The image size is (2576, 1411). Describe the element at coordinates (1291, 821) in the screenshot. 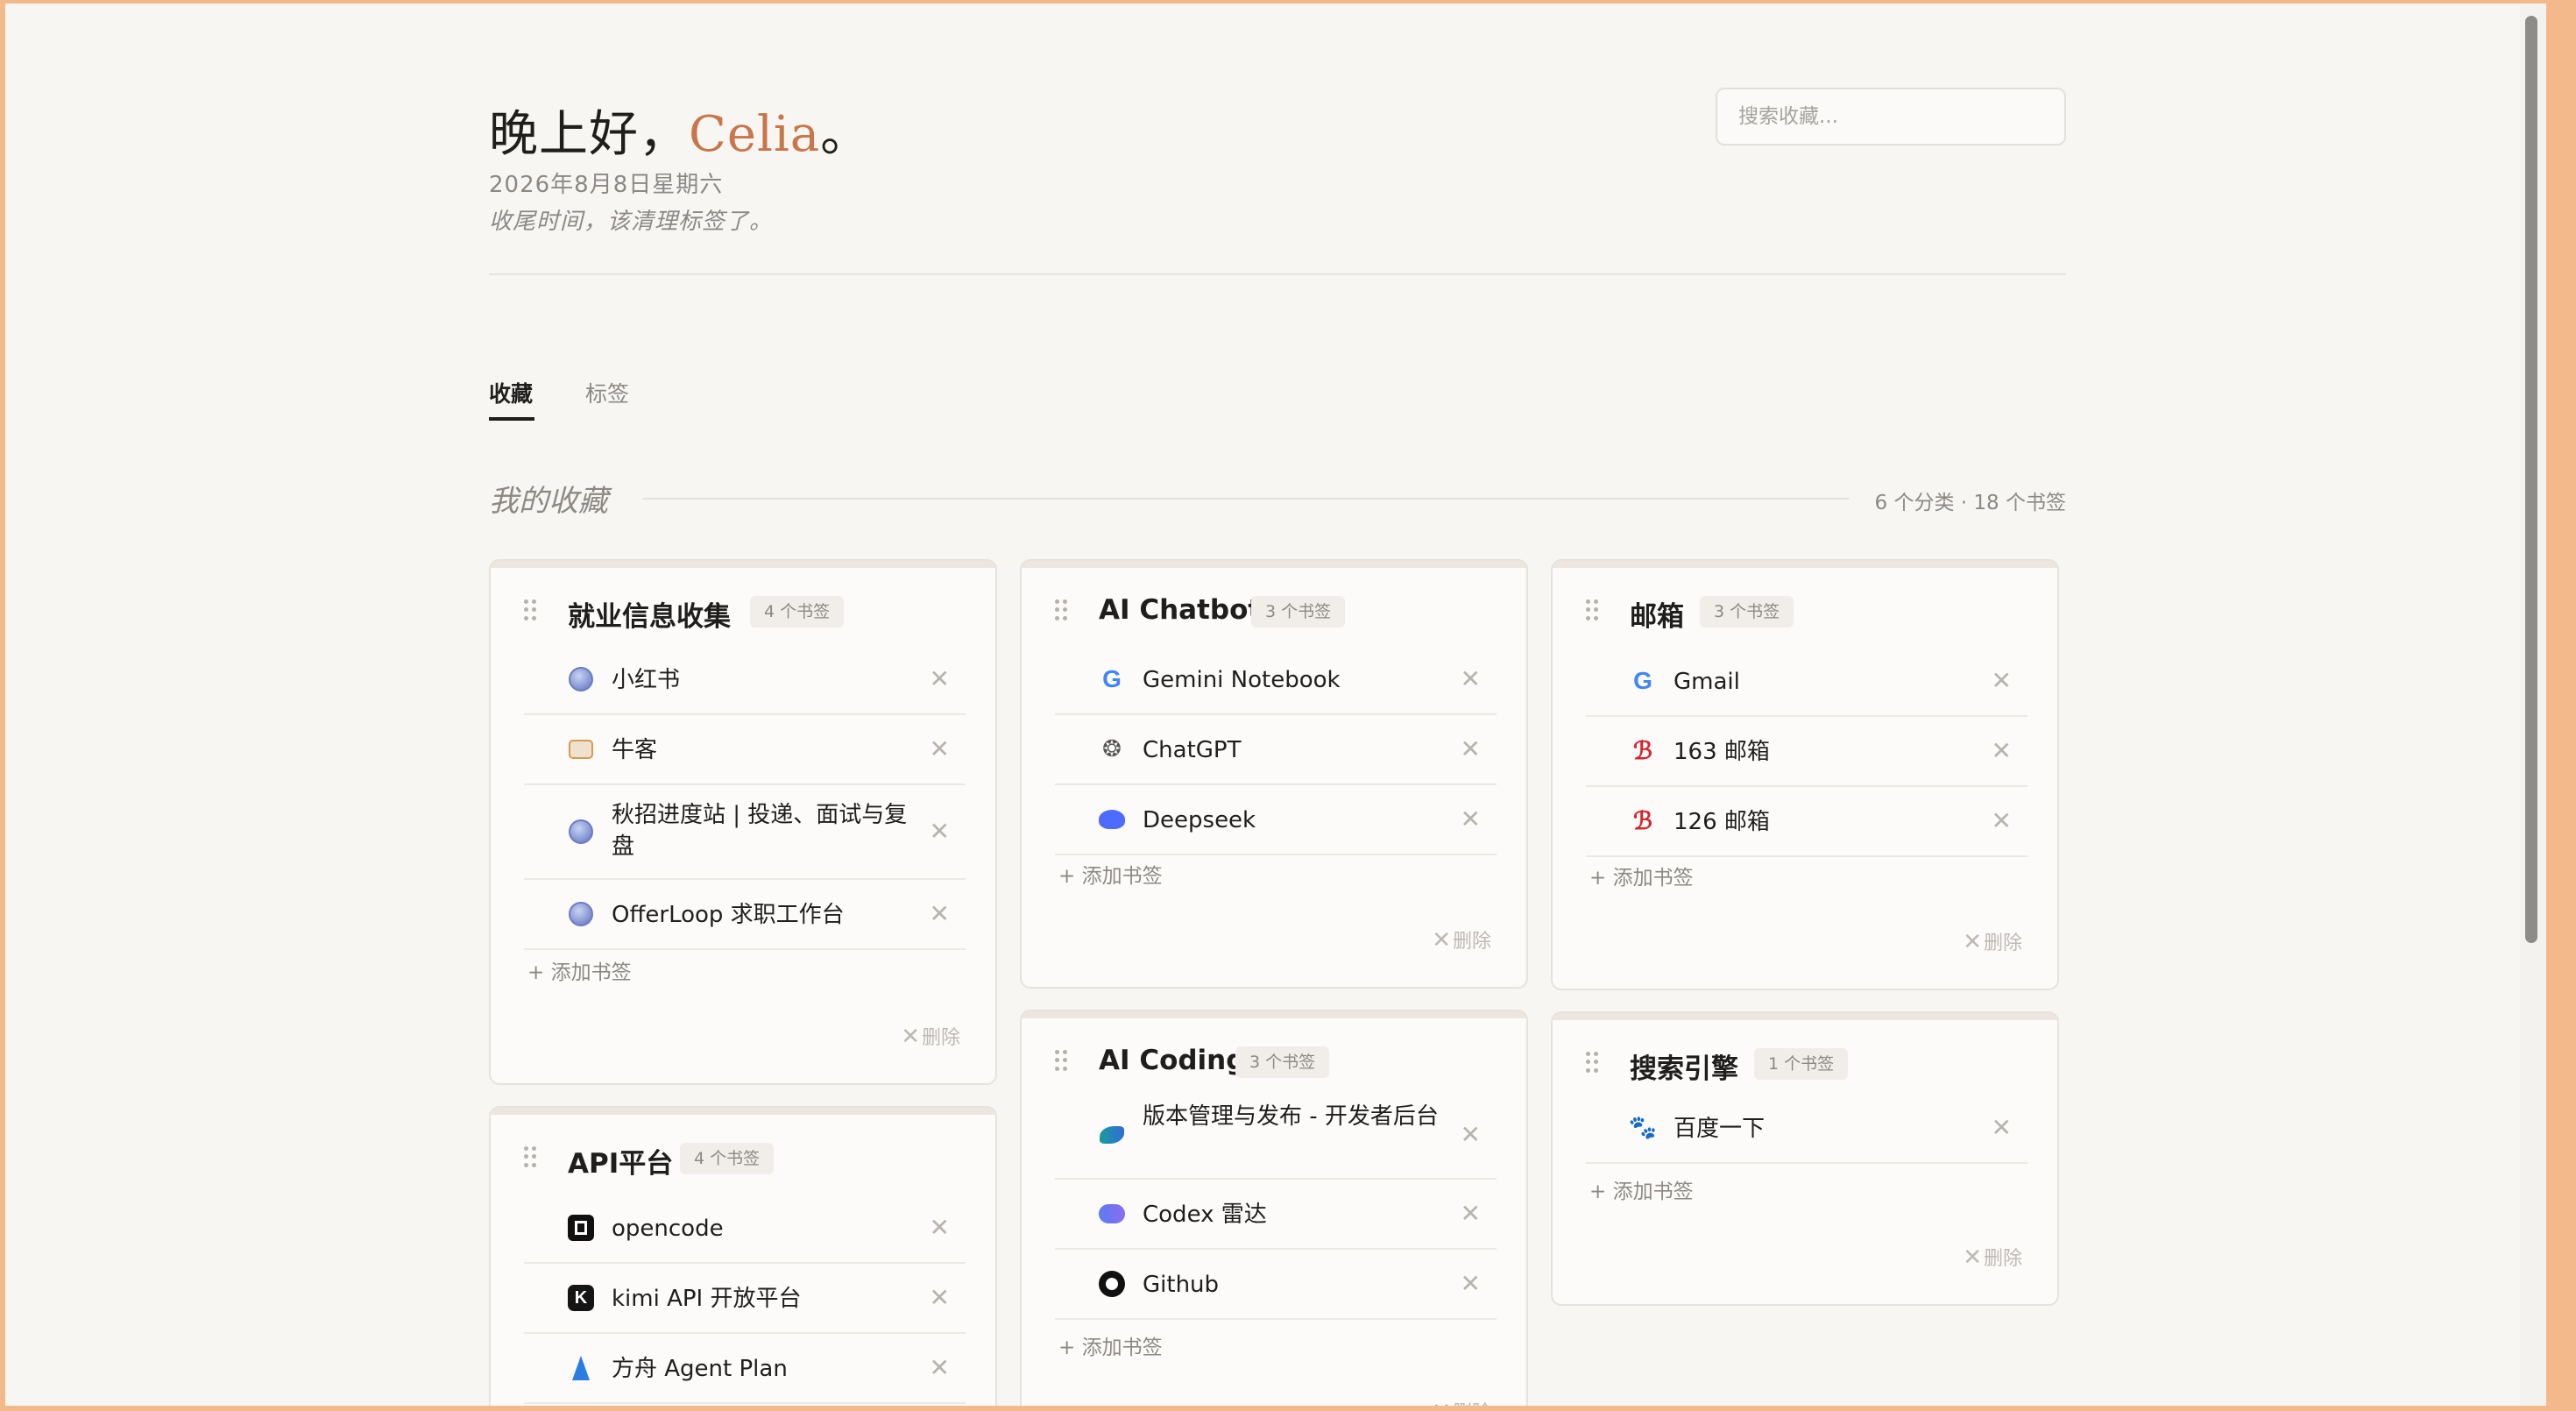

I see `bookmark-label: Deepseek` at that location.